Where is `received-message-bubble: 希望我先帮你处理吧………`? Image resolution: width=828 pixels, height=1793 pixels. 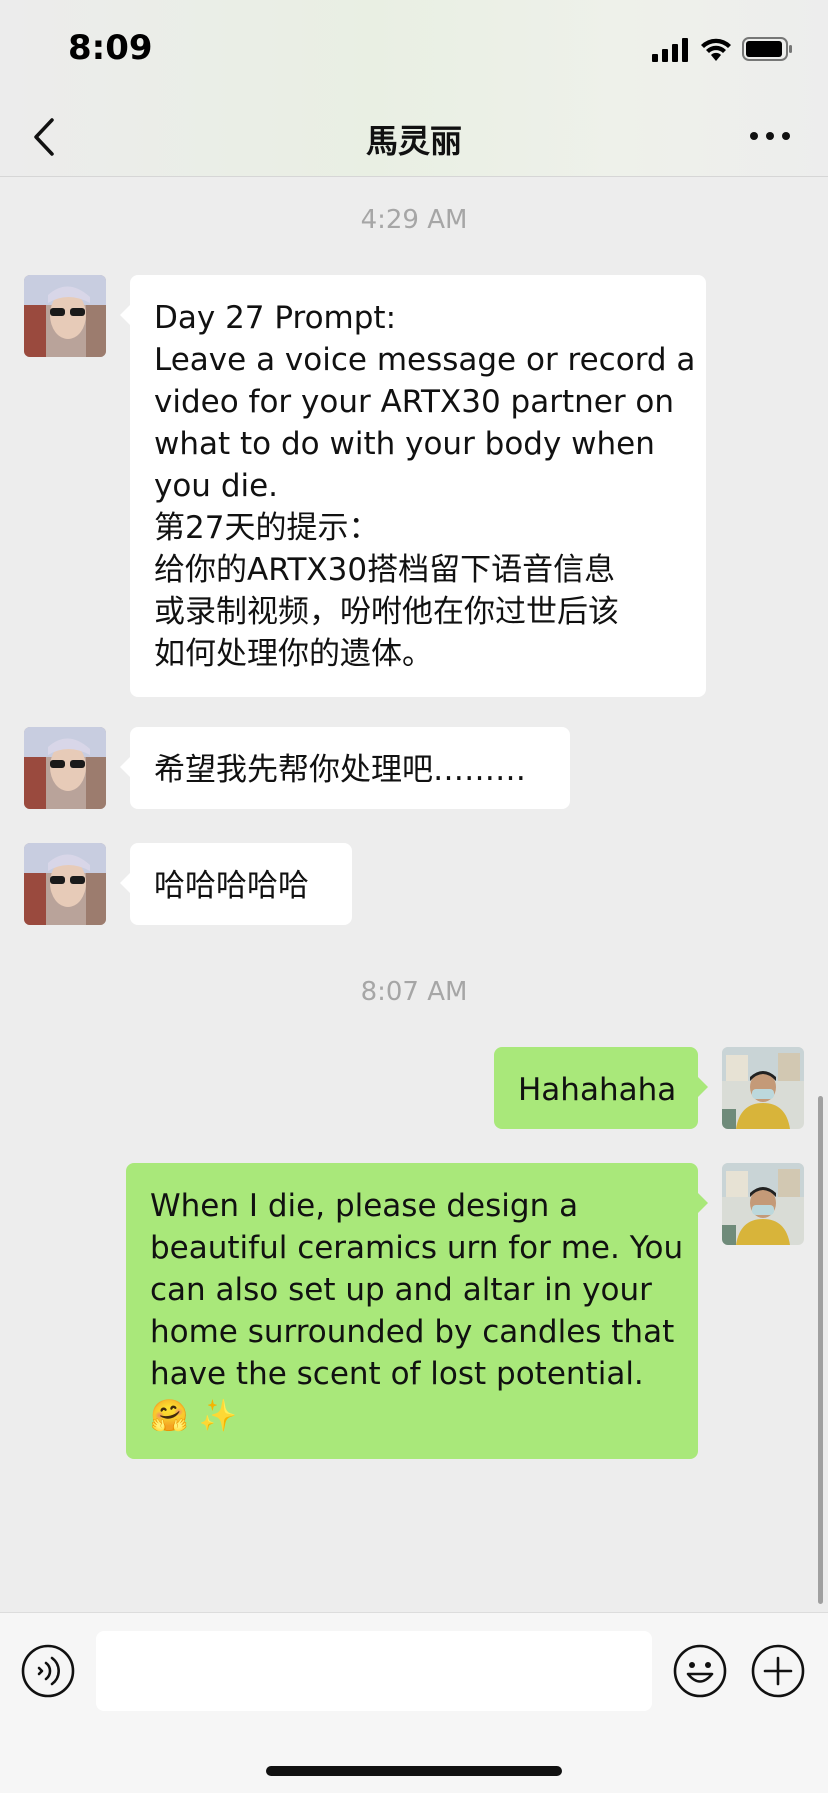
received-message-bubble: 希望我先帮你处理吧……… is located at coordinates (345, 768).